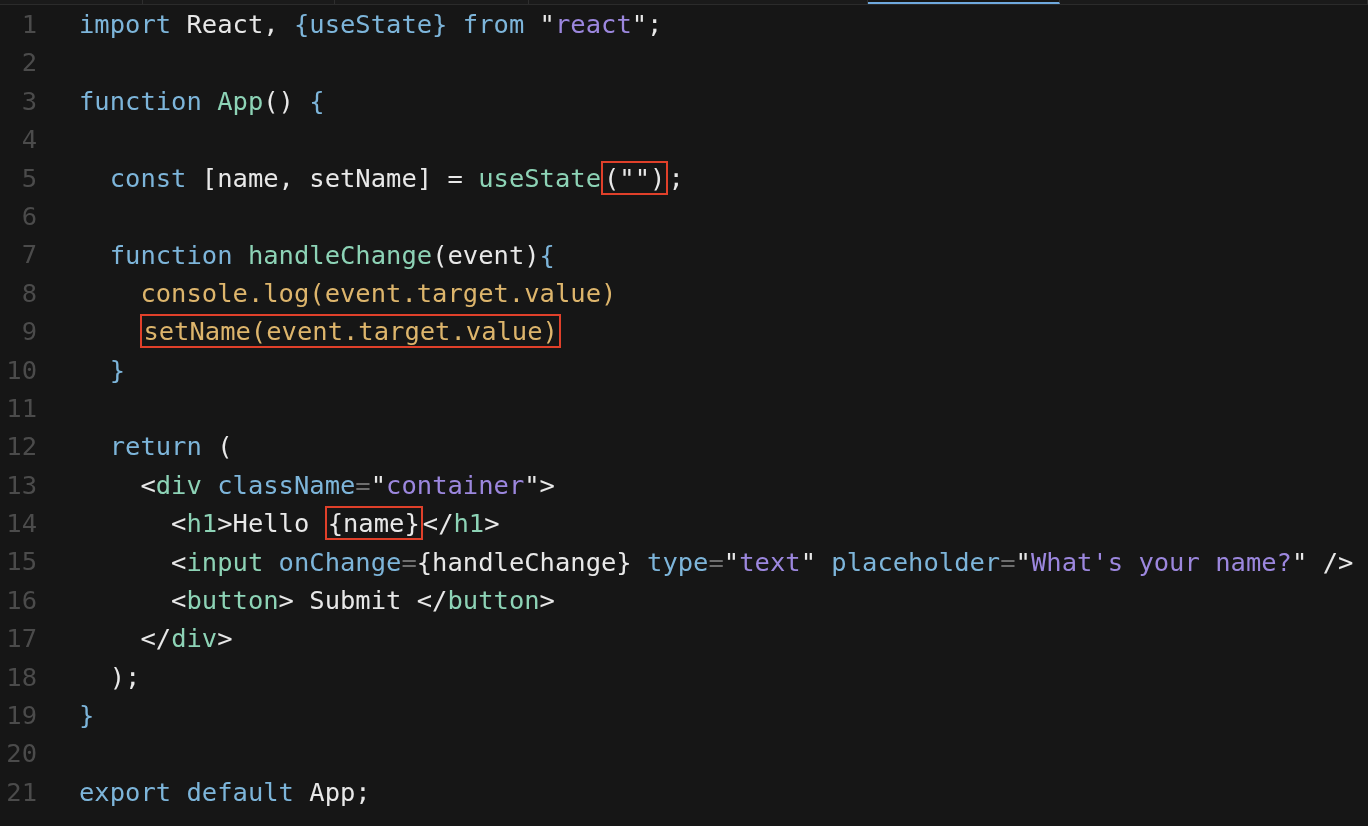 The height and width of the screenshot is (826, 1368). I want to click on code-line: <input onChange={handleChange} type="text" placeholder="What's your name?" />, so click(762, 562).